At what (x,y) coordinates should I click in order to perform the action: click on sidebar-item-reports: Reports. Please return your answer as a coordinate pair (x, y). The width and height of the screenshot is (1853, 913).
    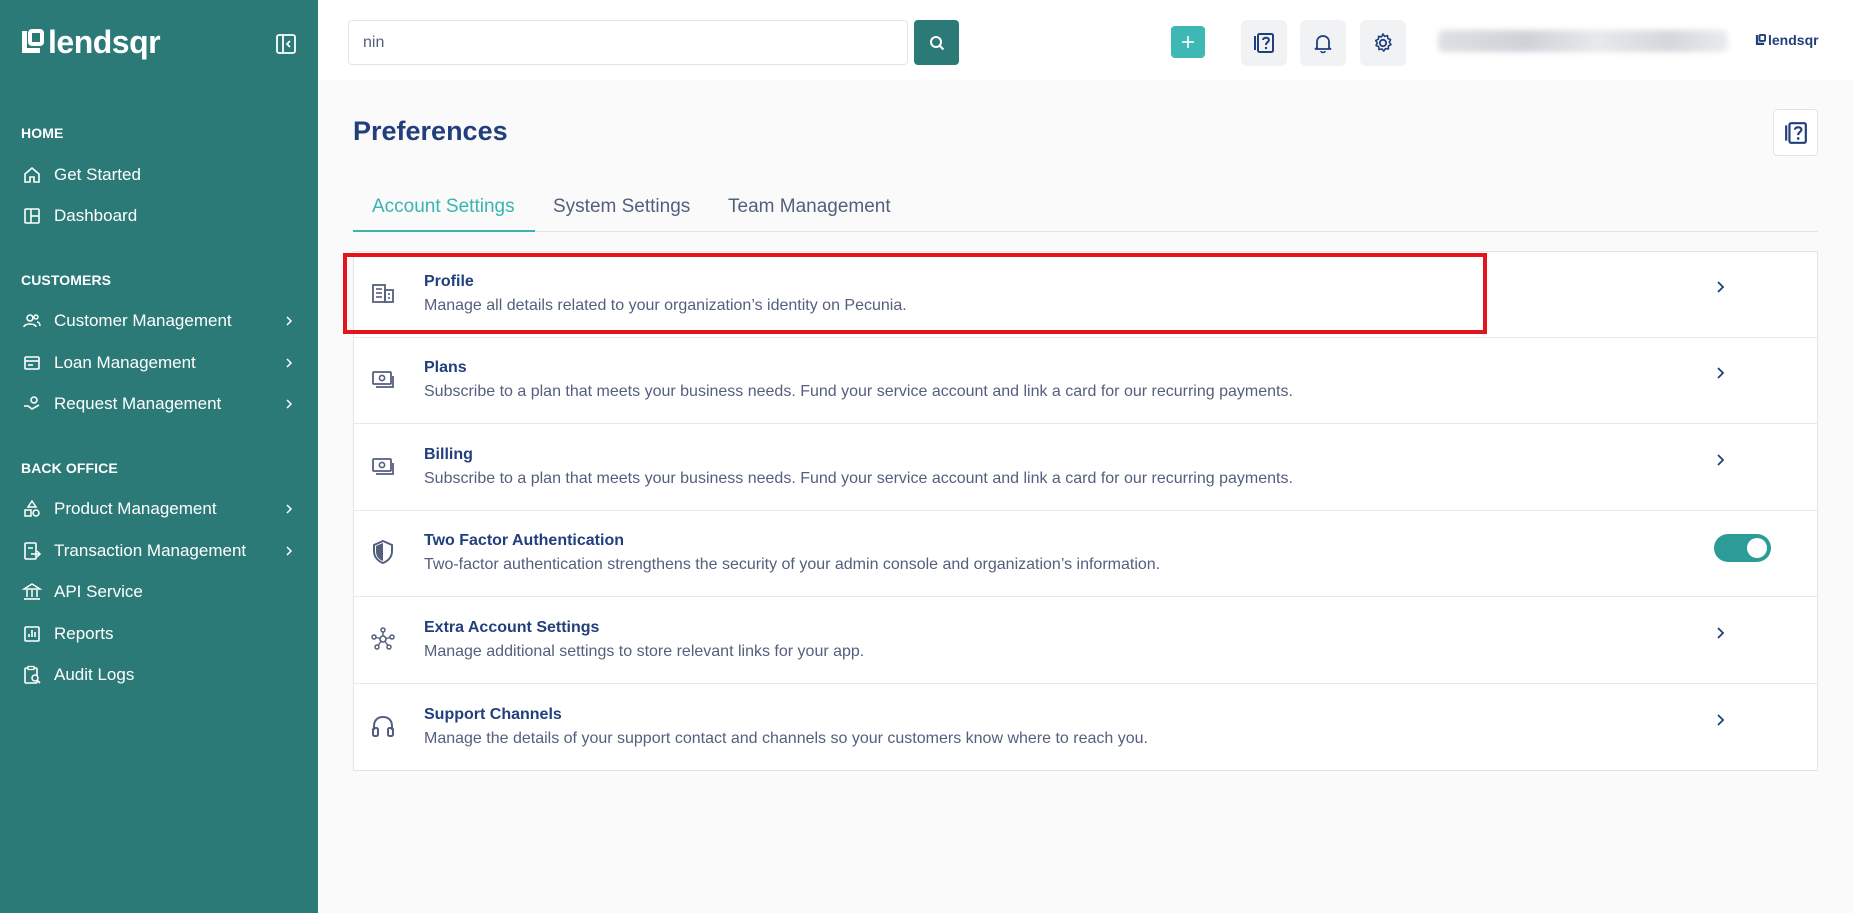
    Looking at the image, I should click on (159, 634).